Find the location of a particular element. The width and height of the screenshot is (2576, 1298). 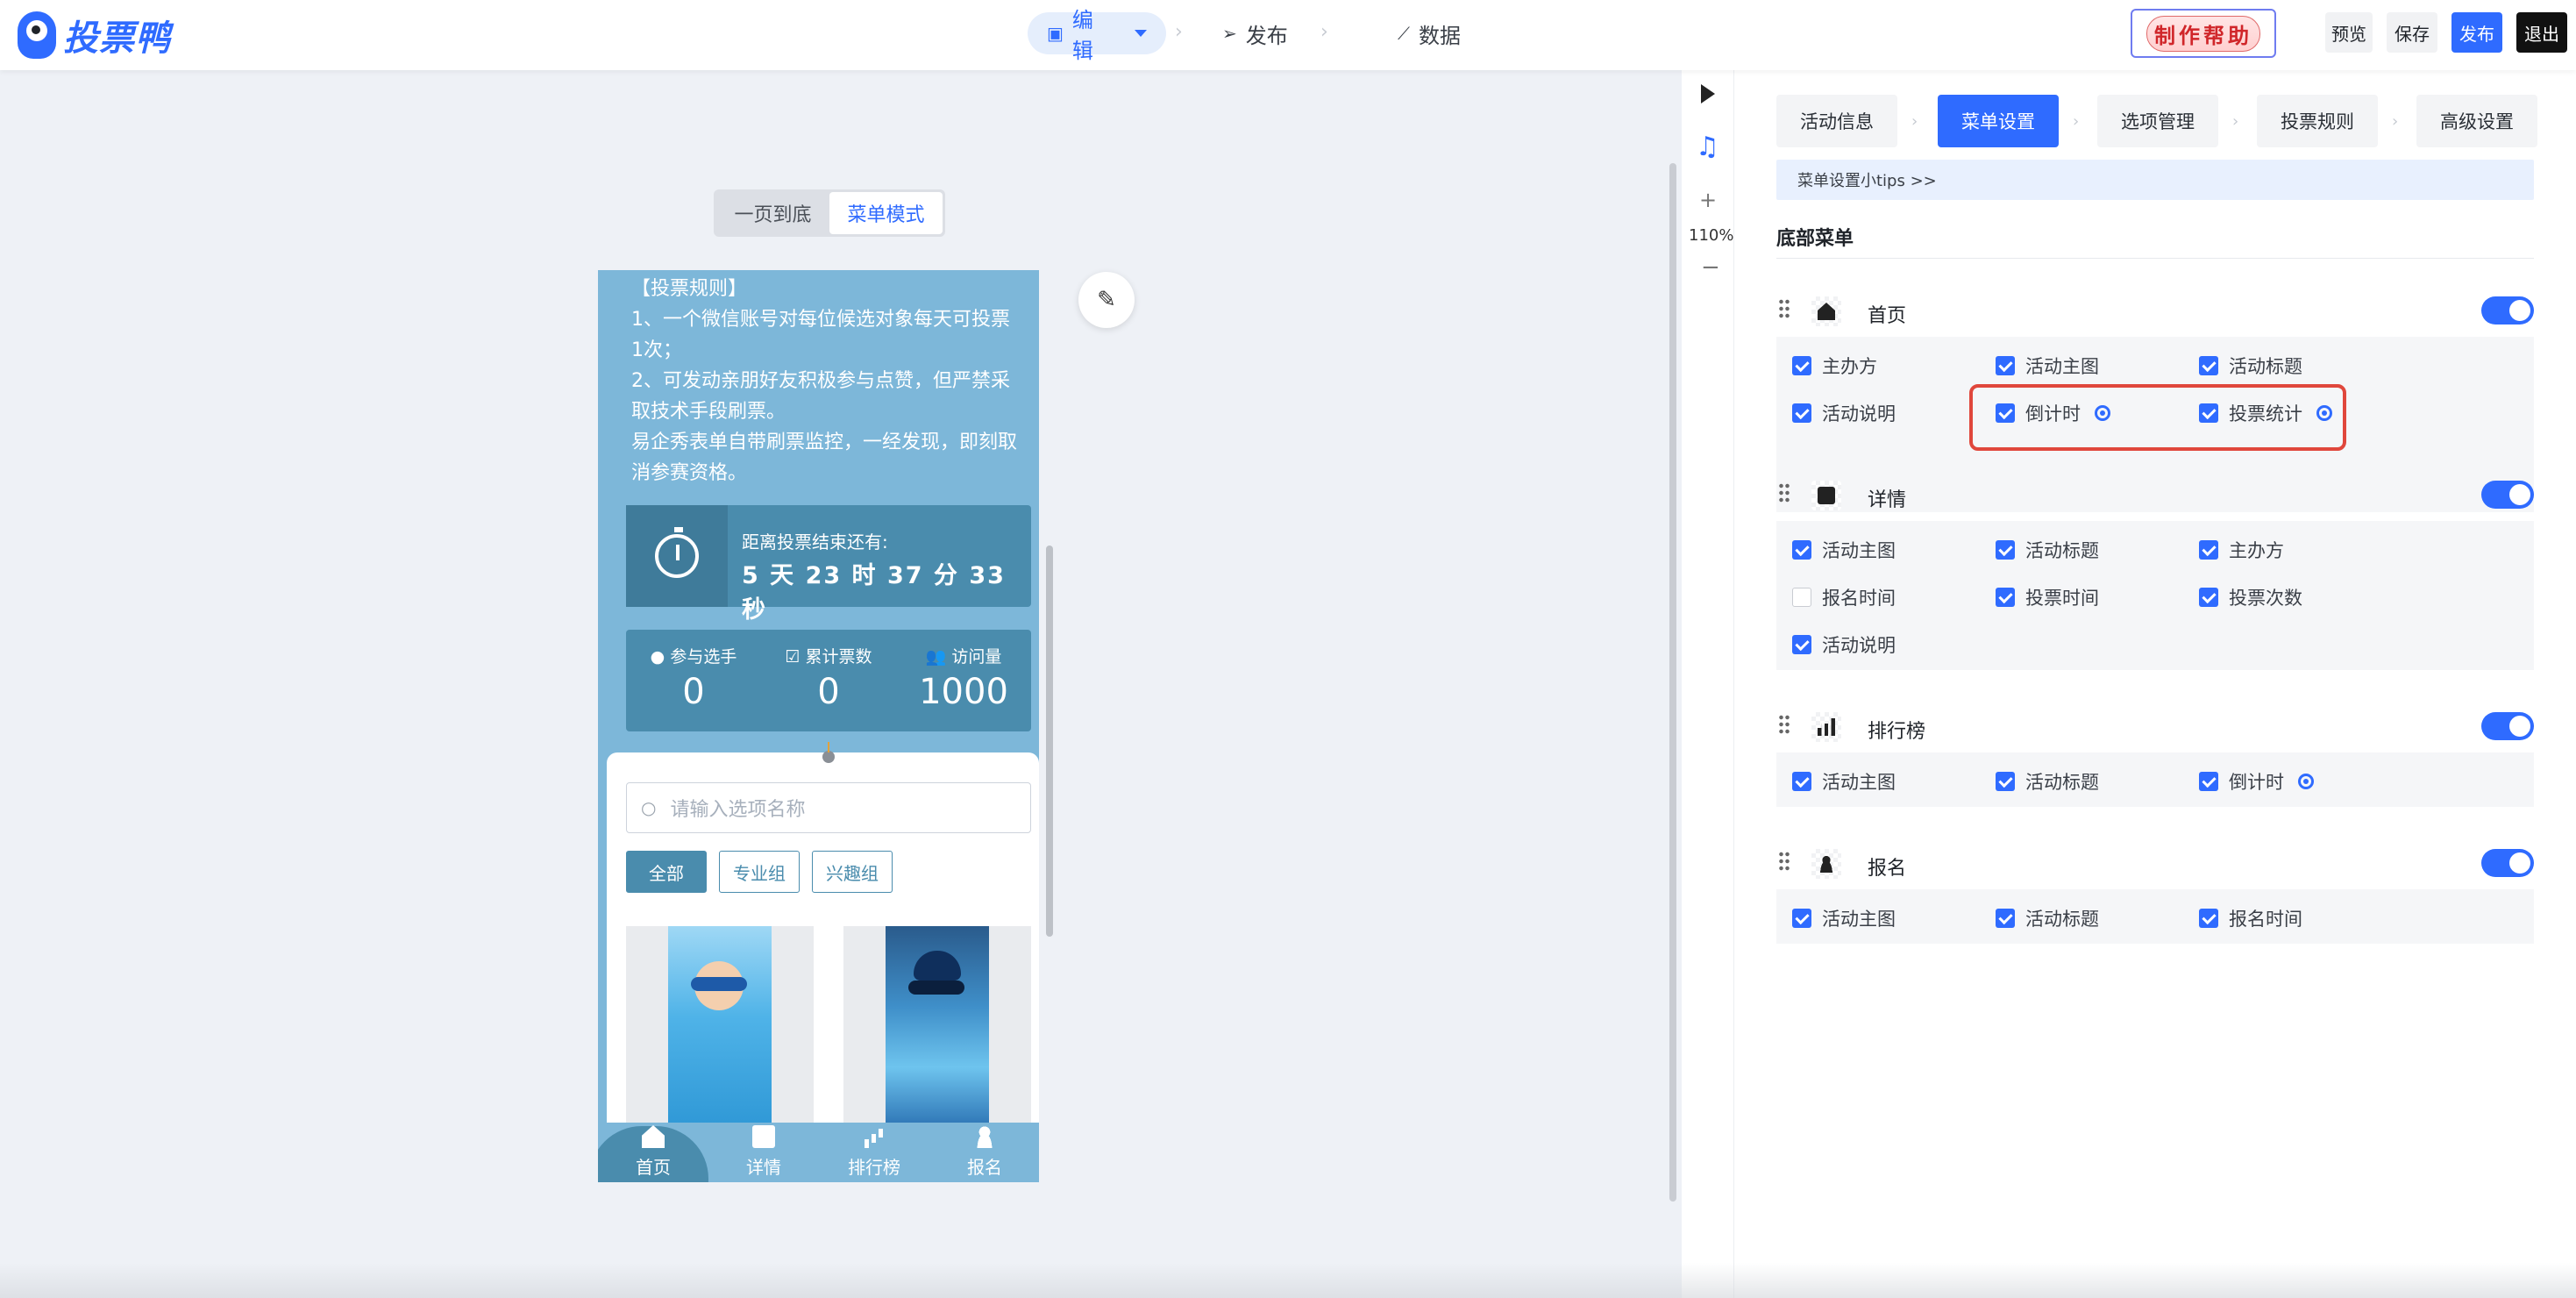

option-label: 倒计时 is located at coordinates (2256, 782).